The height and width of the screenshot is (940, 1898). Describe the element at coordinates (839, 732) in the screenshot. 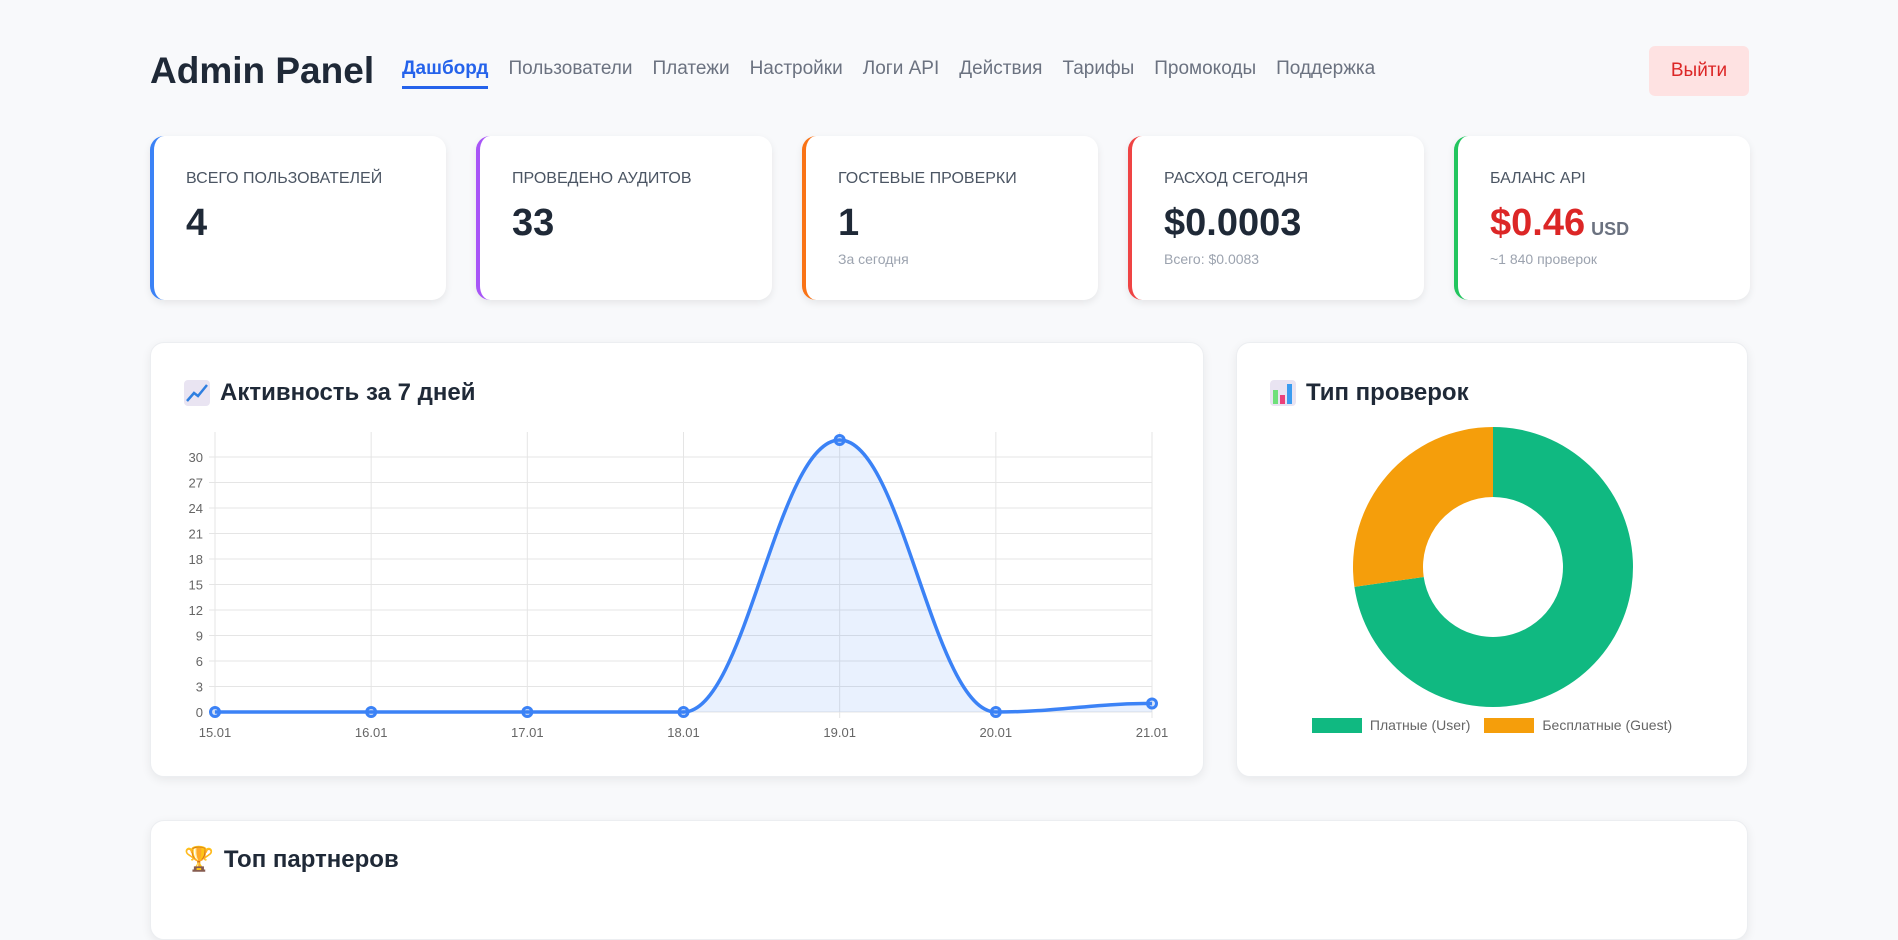

I see `x-tick-label: 19.01` at that location.